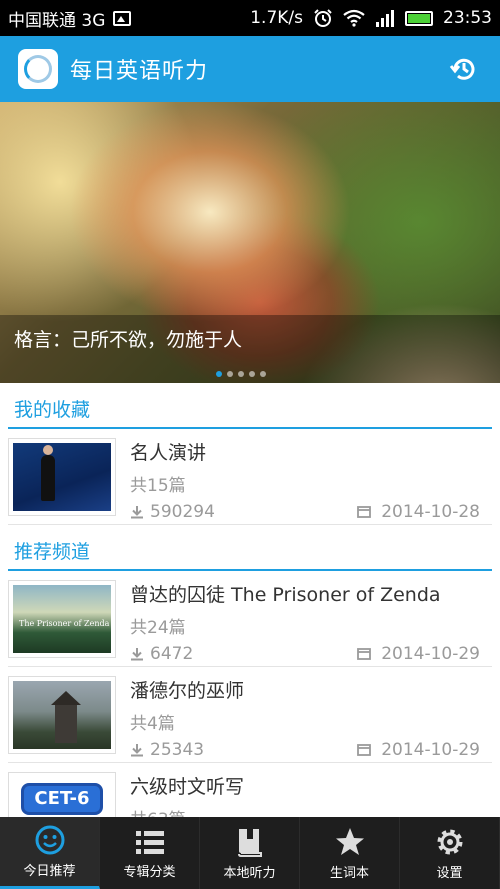 The height and width of the screenshot is (889, 500). I want to click on album-name: 名人演讲, so click(168, 452).